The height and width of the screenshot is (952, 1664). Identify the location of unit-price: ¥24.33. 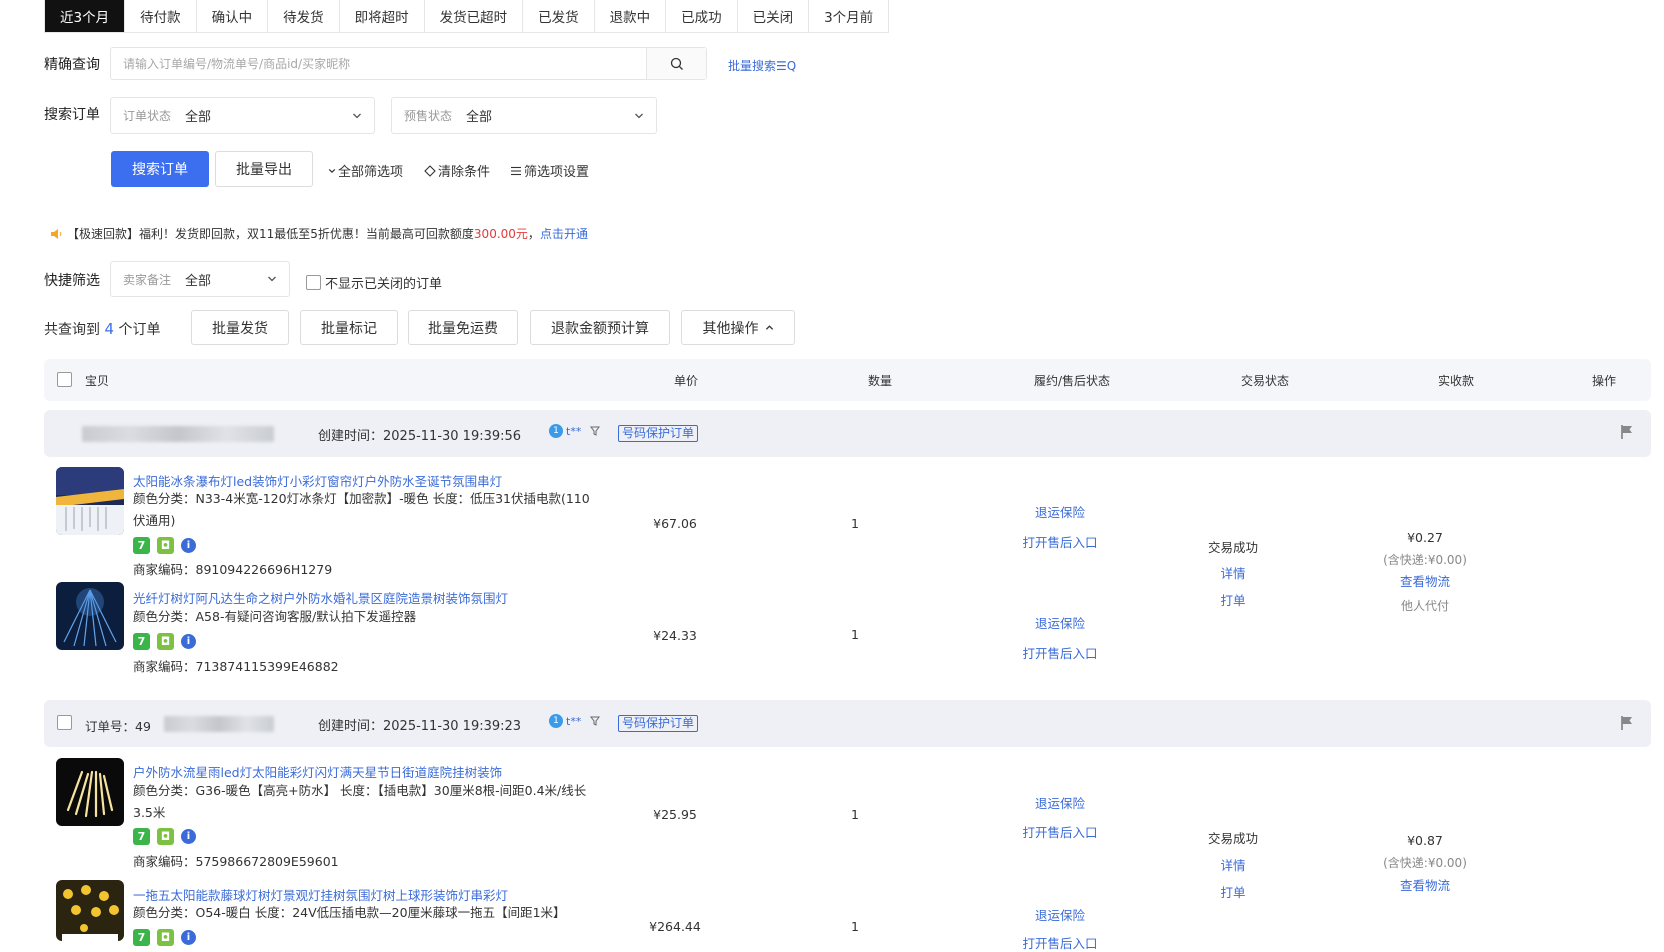
(675, 635).